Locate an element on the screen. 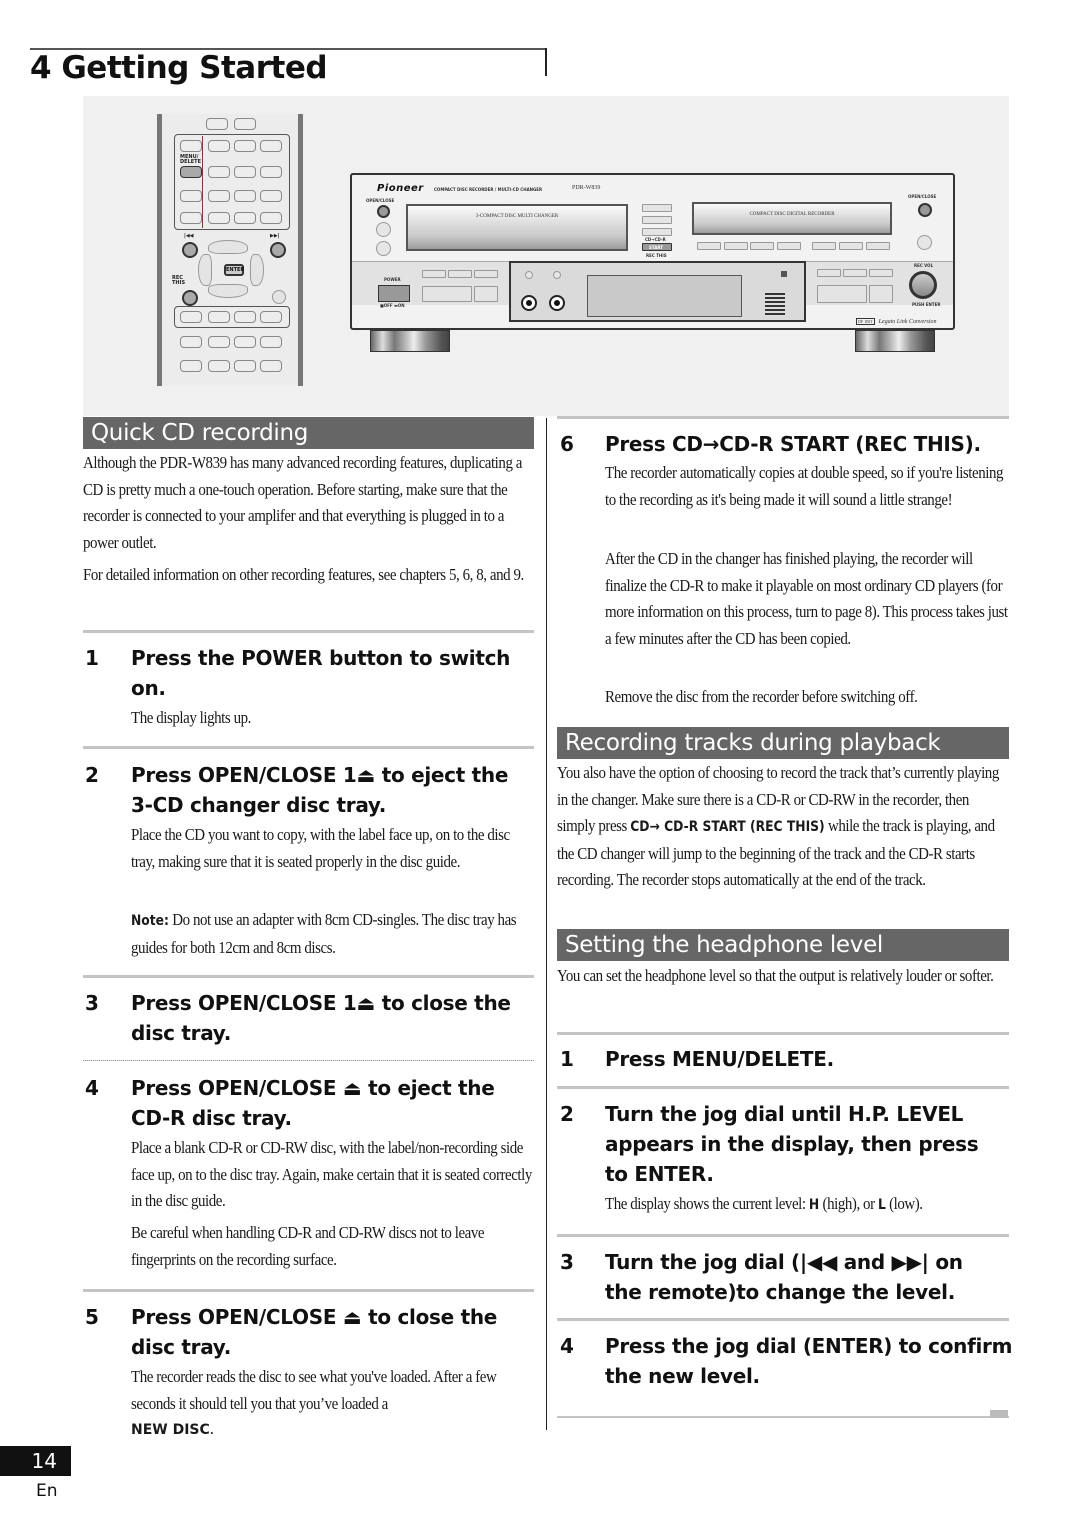  section-title-recording-tracks: Recording tracks during playback is located at coordinates (783, 743).